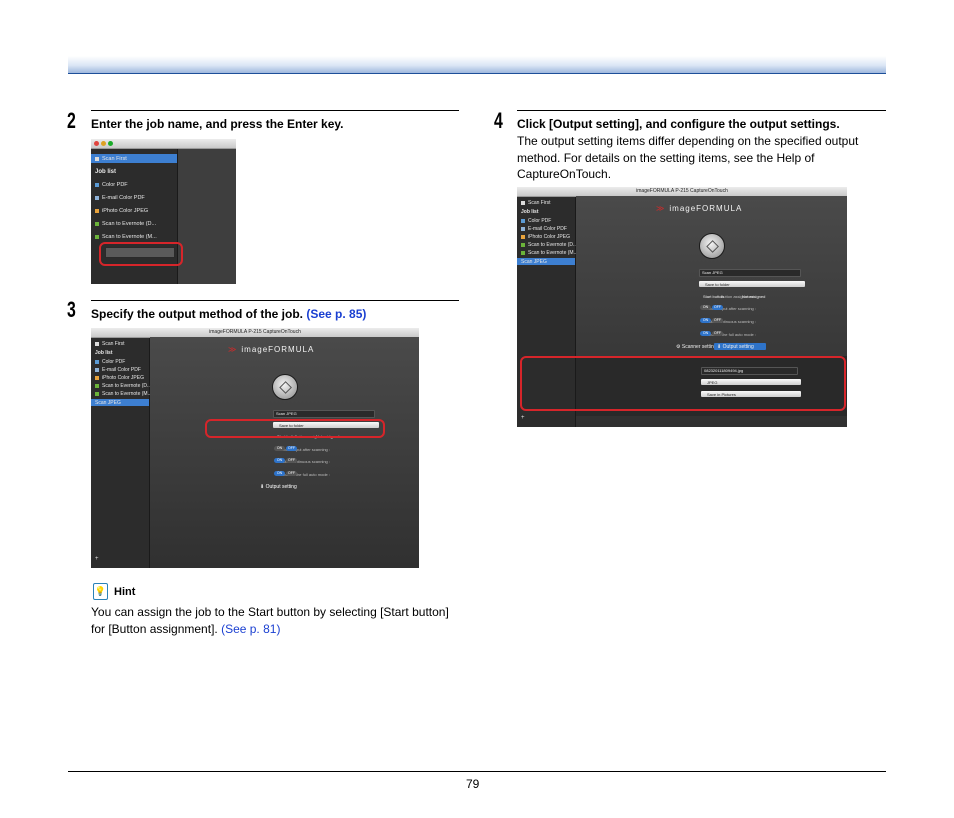 Image resolution: width=954 pixels, height=818 pixels. Describe the element at coordinates (477, 65) in the screenshot. I see `header-bar` at that location.